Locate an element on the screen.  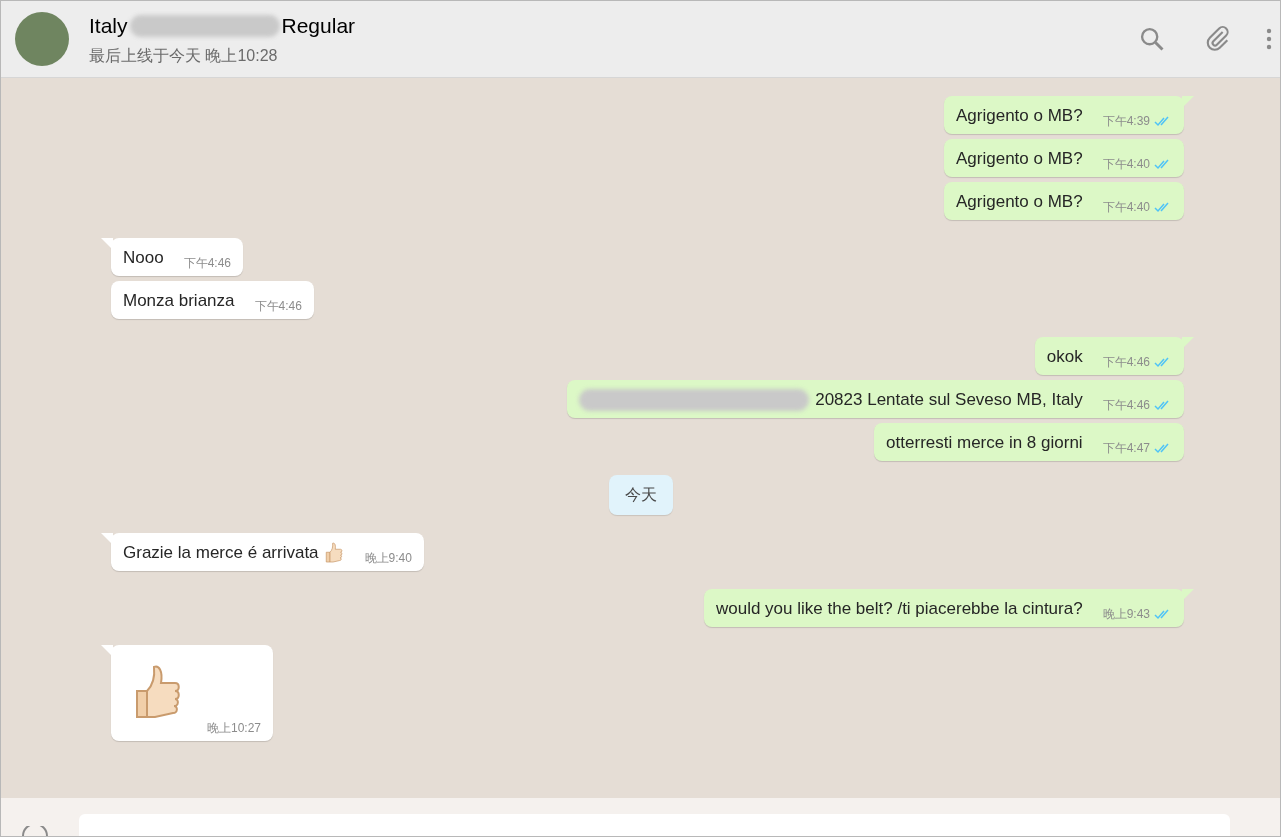
paperclip-icon is located at coordinates (1218, 39).